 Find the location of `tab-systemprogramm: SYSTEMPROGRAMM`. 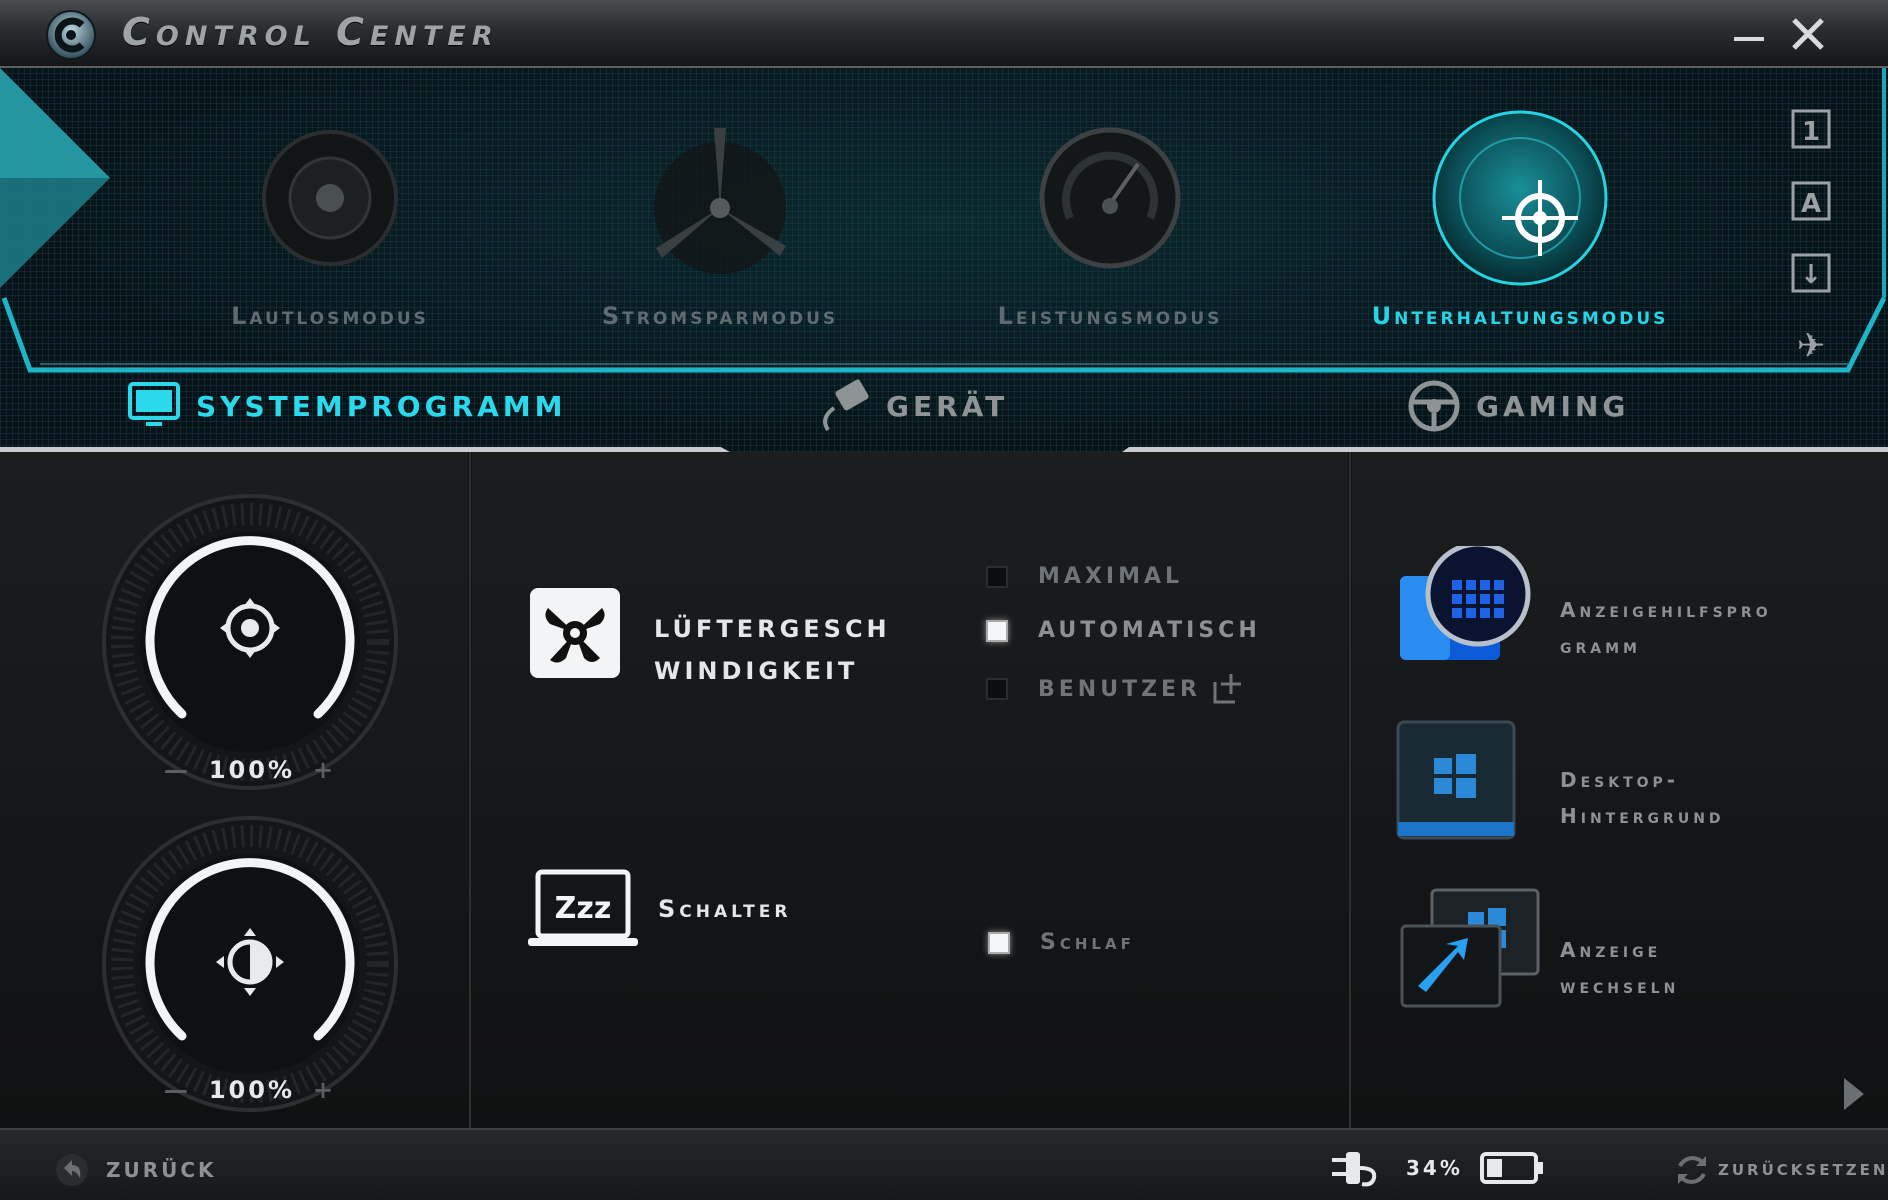

tab-systemprogramm: SYSTEMPROGRAMM is located at coordinates (346, 406).